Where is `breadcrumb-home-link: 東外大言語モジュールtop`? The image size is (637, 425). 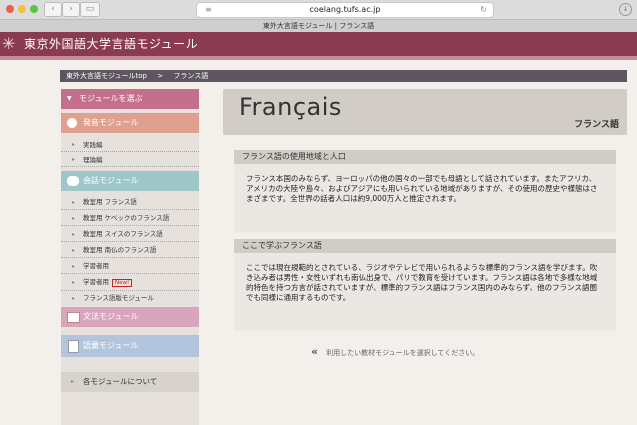 breadcrumb-home-link: 東外大言語モジュールtop is located at coordinates (106, 76).